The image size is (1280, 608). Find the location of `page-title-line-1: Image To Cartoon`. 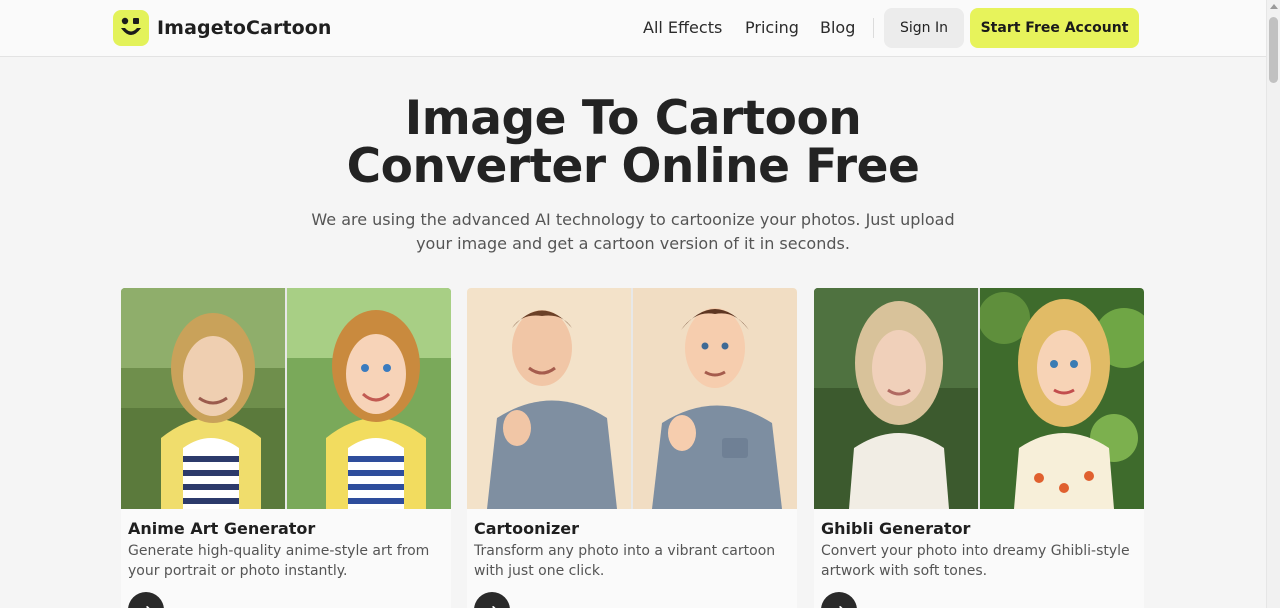

page-title-line-1: Image To Cartoon is located at coordinates (633, 118).